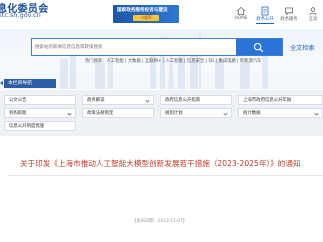  I want to click on grid-item-annual-report: 上海市政府信息公开年报, so click(280, 100).